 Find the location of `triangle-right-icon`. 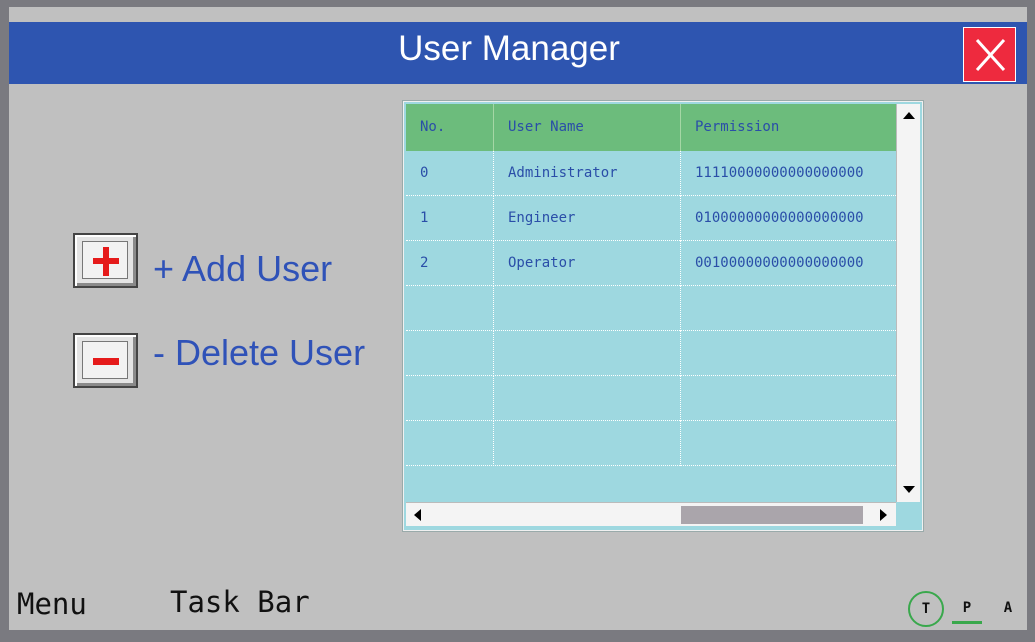

triangle-right-icon is located at coordinates (883, 515).